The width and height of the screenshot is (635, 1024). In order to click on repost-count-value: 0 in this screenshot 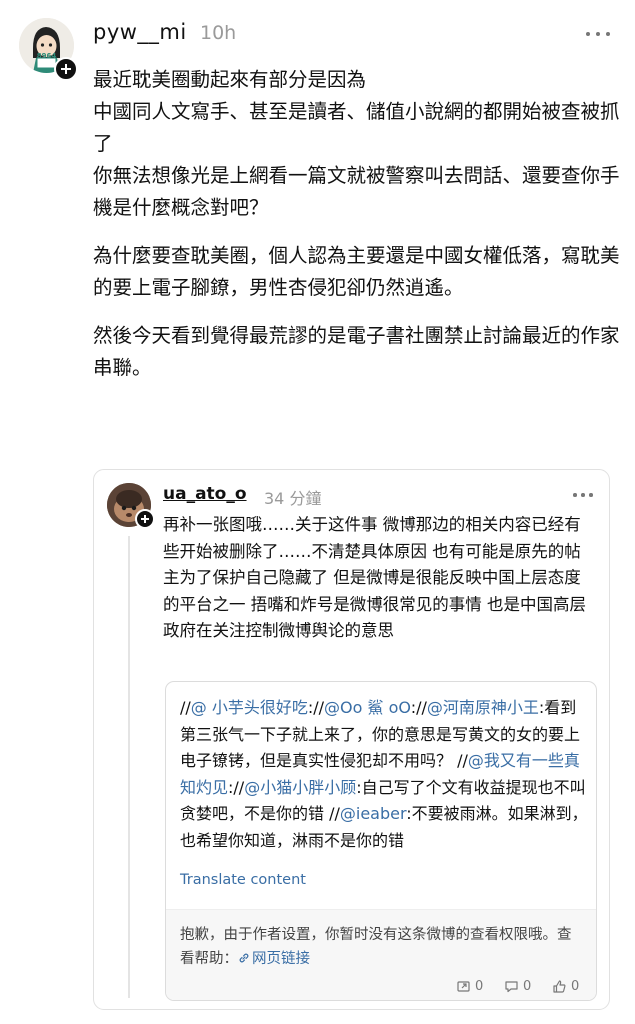, I will do `click(479, 986)`.